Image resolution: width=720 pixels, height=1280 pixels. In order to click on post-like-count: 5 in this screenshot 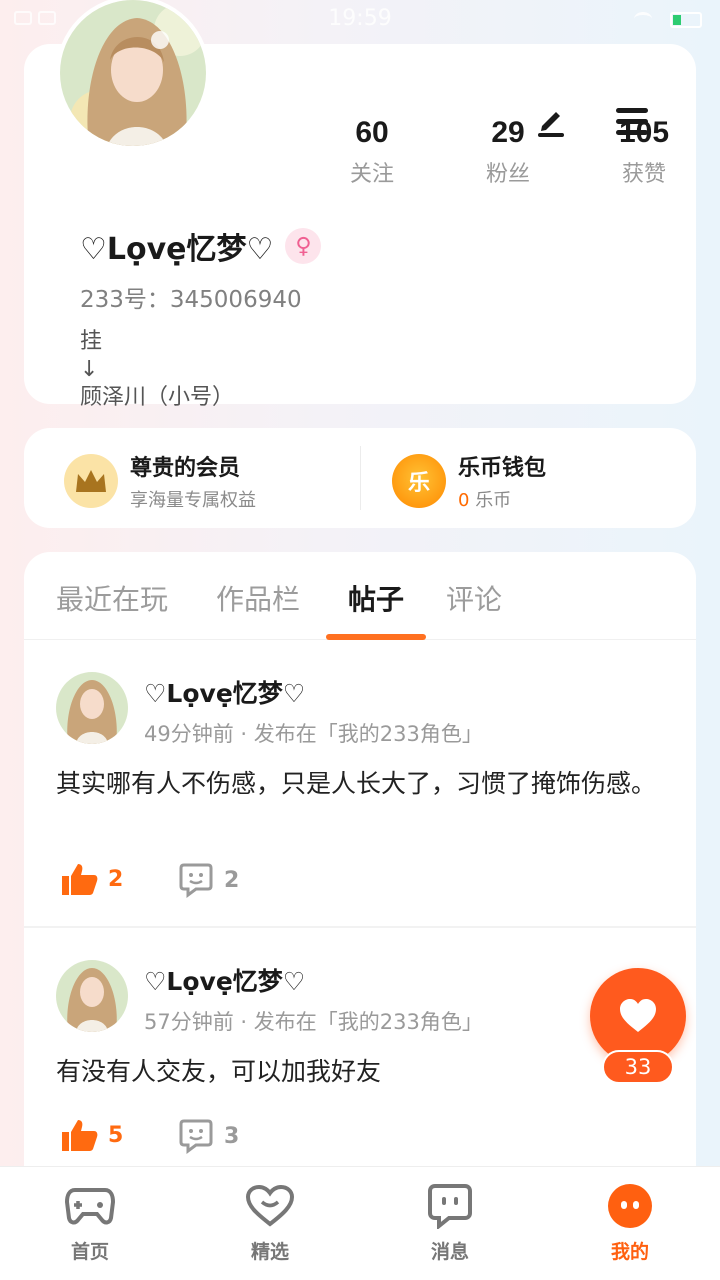, I will do `click(116, 1135)`.